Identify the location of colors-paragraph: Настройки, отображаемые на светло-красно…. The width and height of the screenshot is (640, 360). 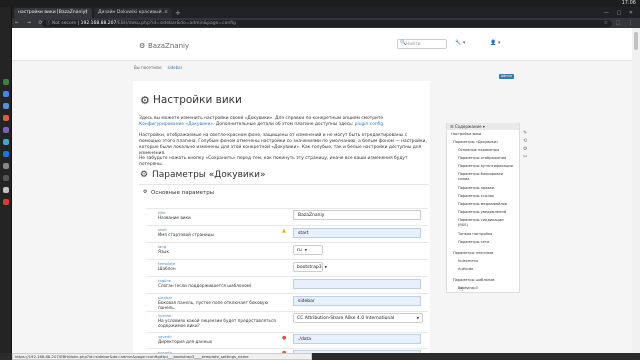
(283, 144).